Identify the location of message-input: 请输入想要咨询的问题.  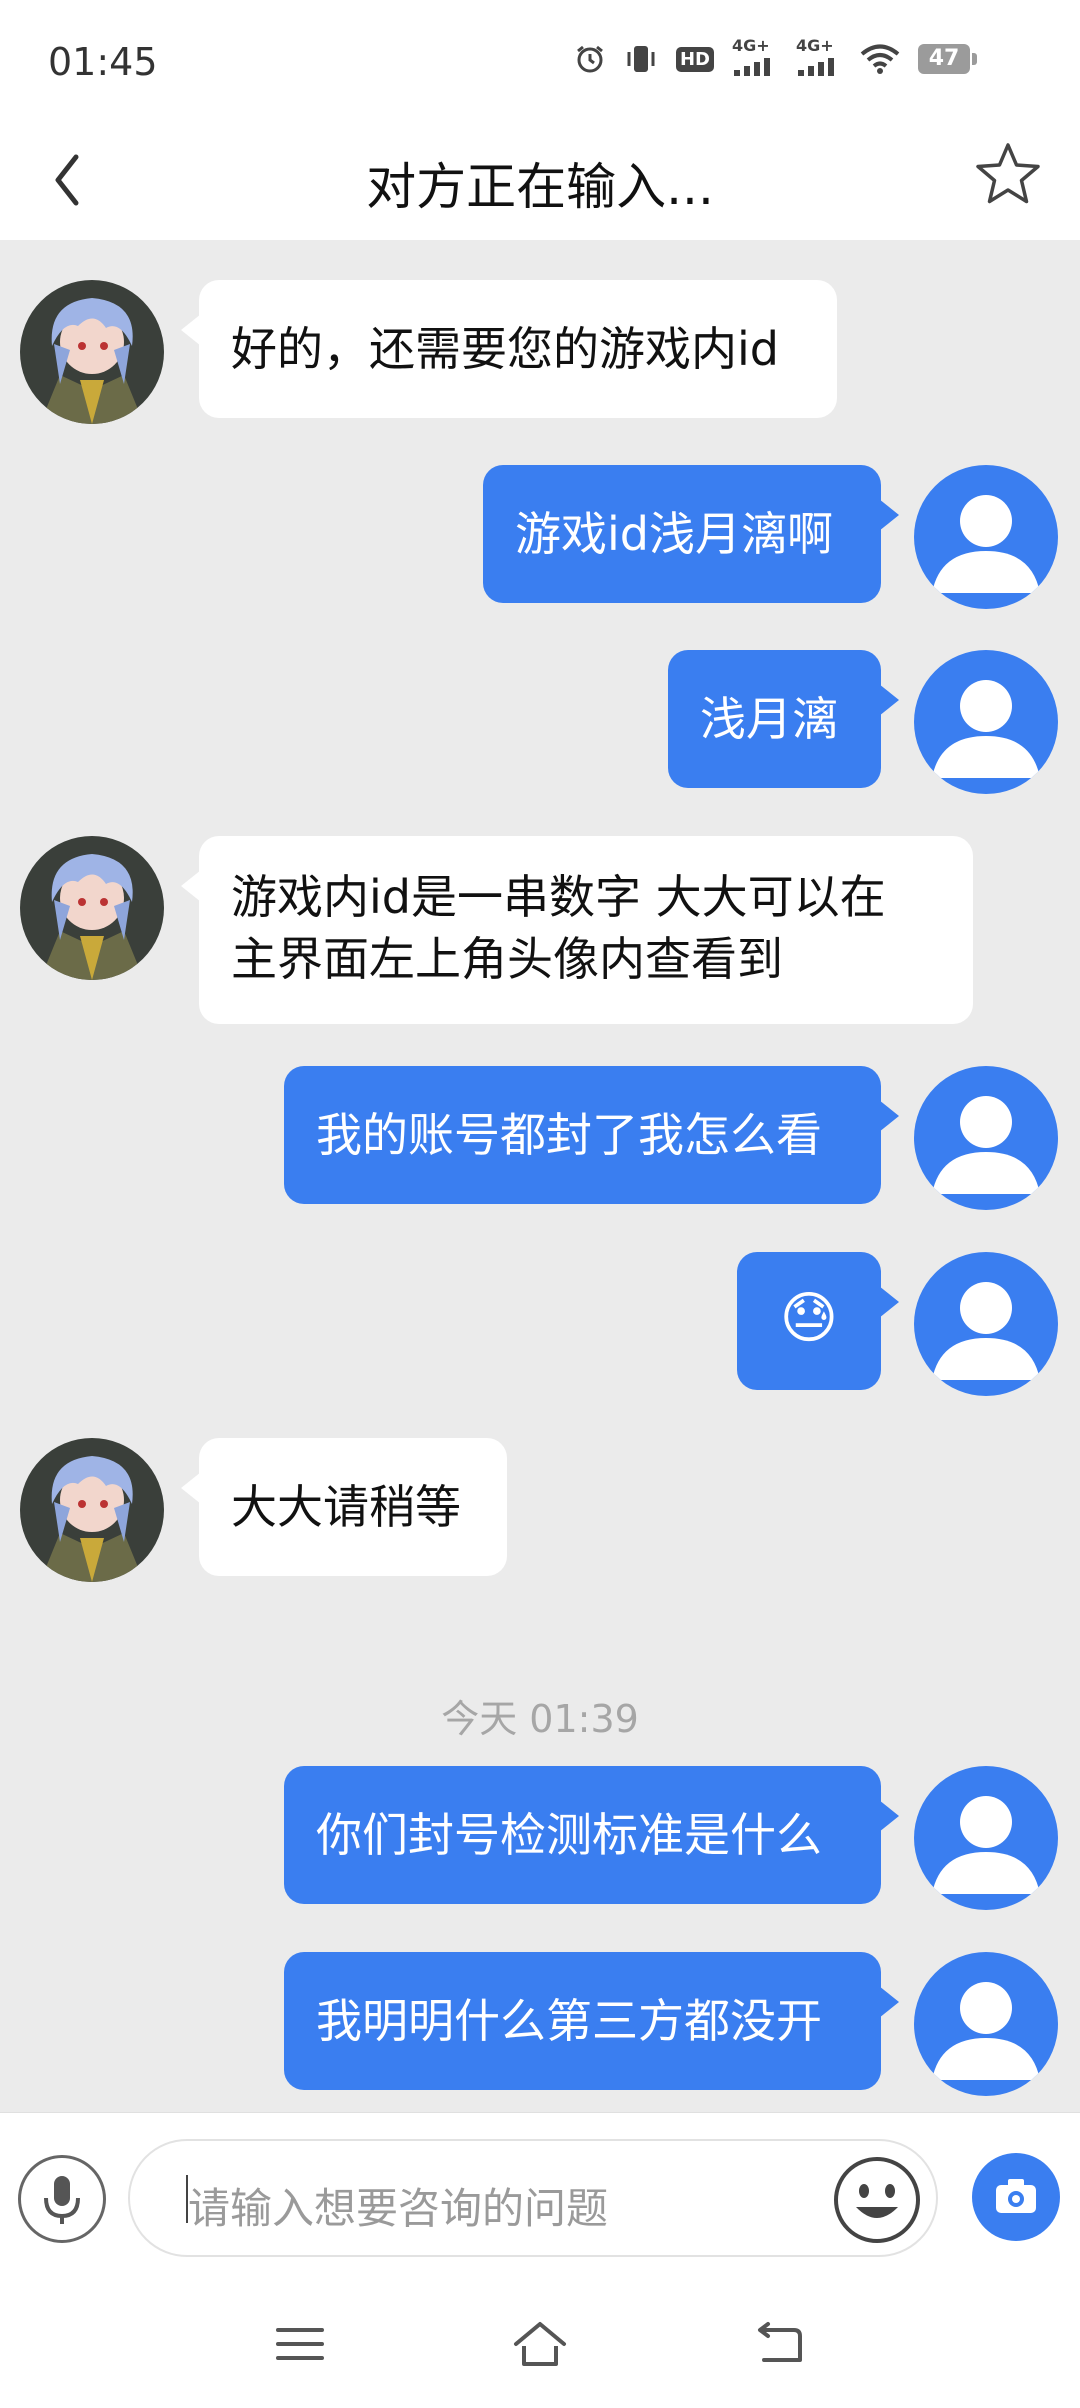
(533, 2198).